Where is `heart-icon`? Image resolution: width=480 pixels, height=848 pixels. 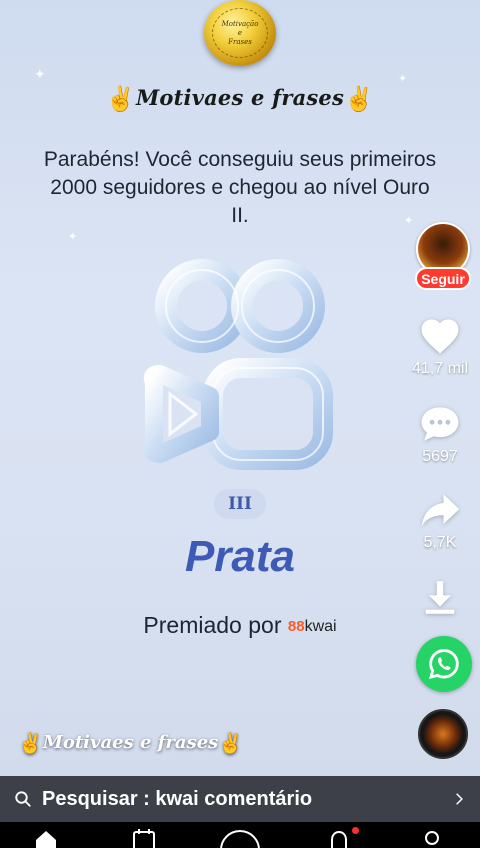
heart-icon is located at coordinates (440, 336).